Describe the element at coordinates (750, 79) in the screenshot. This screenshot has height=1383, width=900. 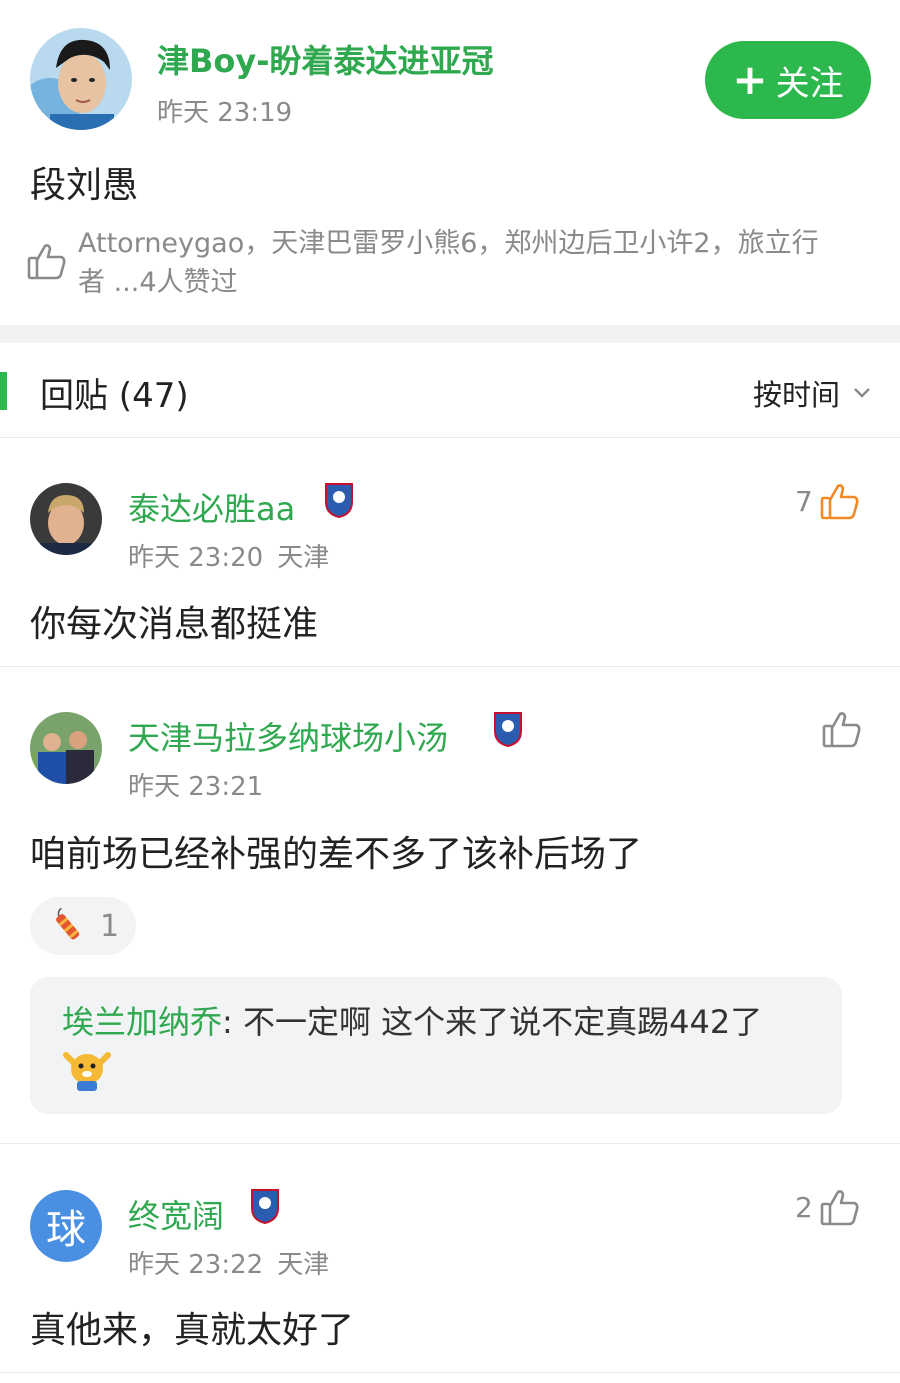
I see `plus-icon: +` at that location.